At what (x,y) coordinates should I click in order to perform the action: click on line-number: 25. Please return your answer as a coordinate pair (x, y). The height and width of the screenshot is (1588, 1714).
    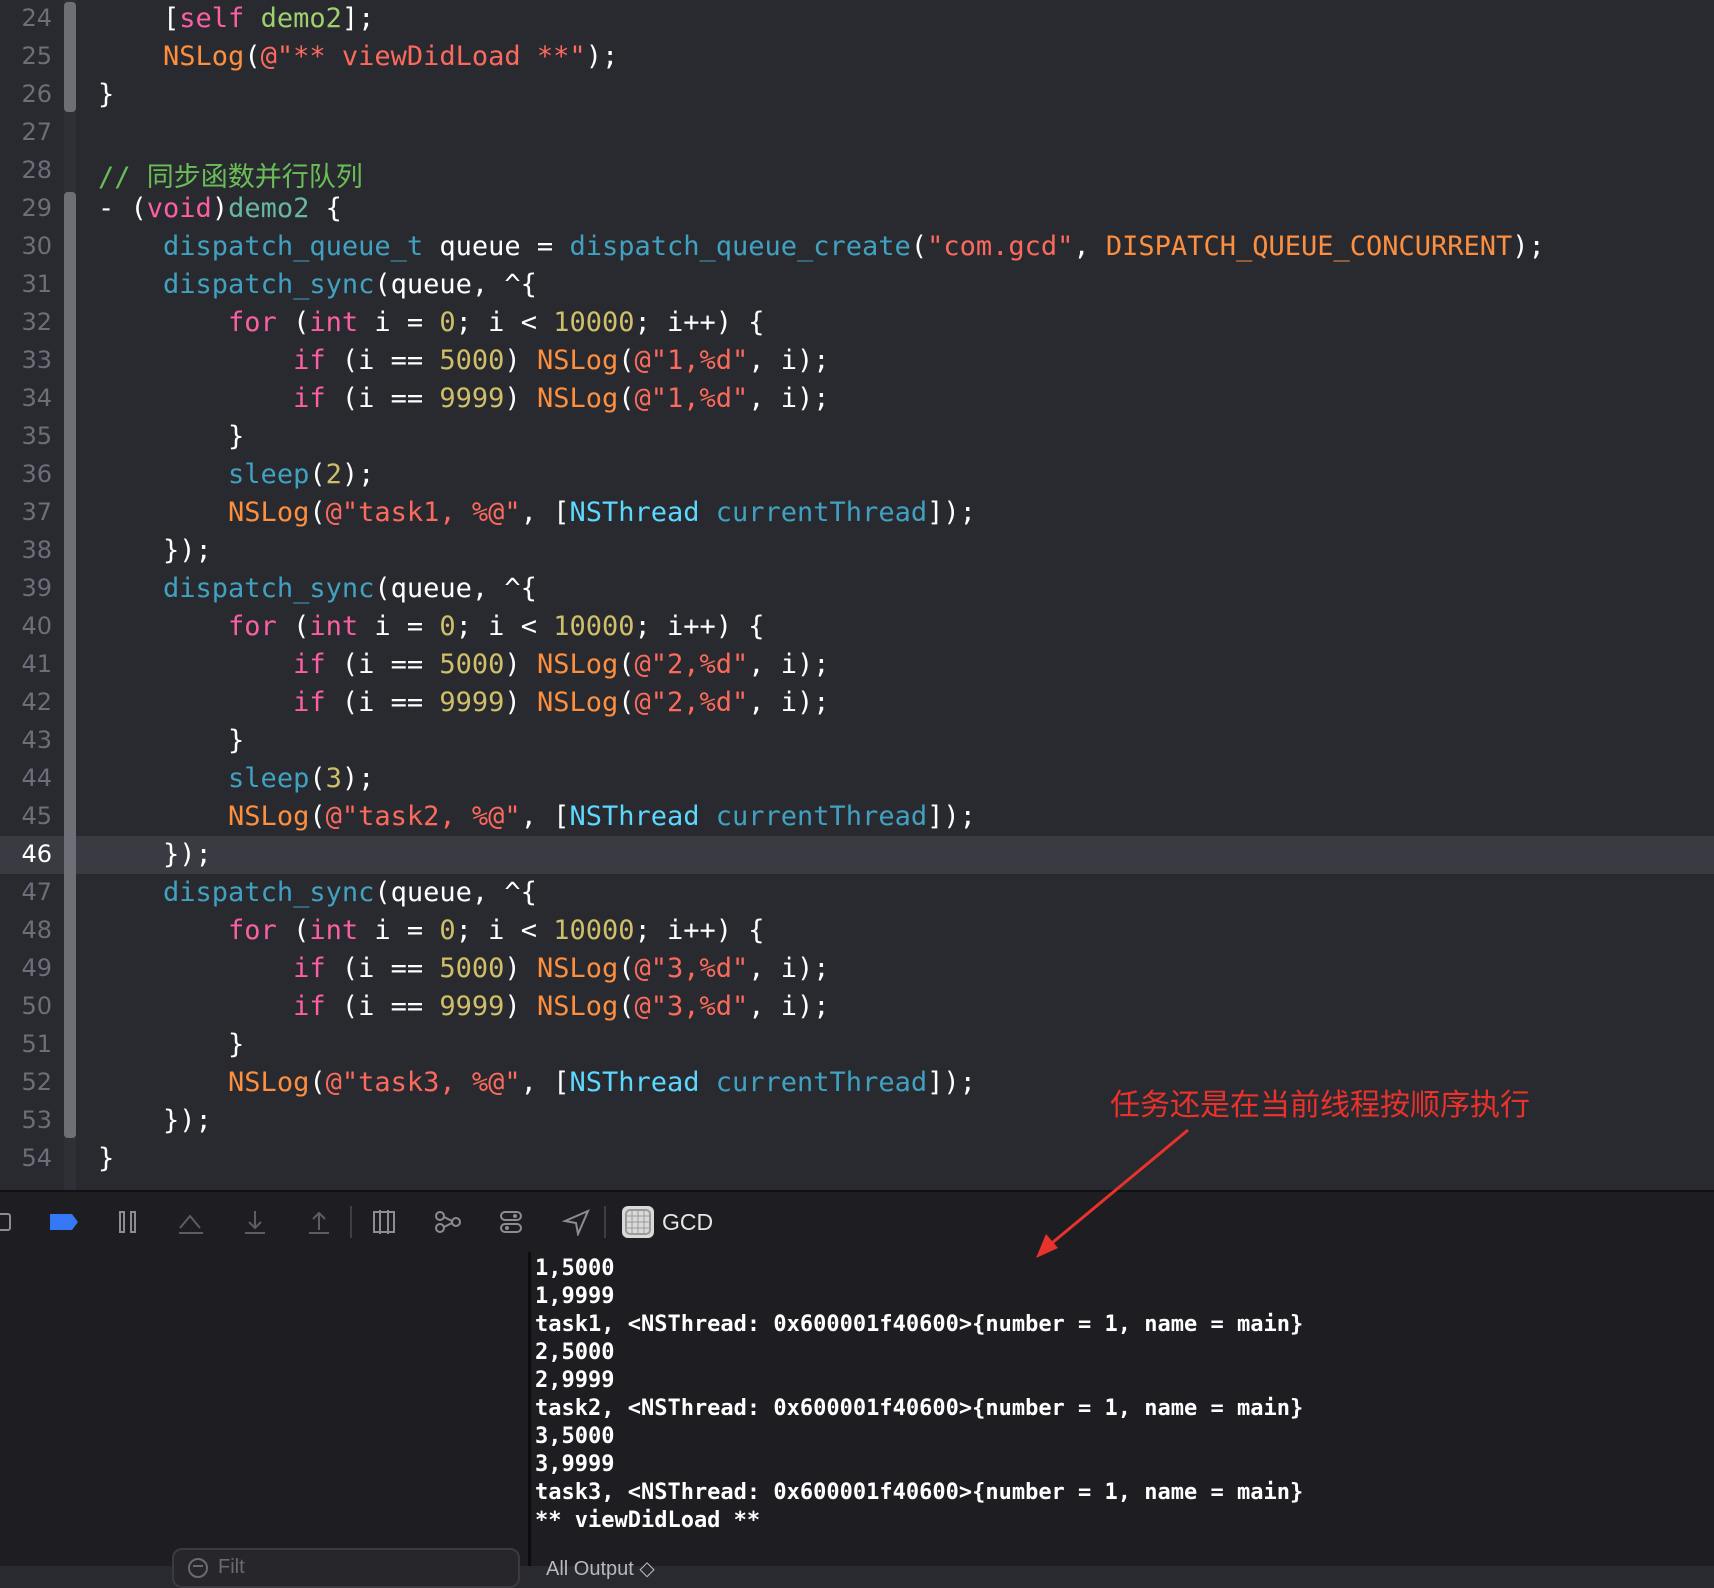
    Looking at the image, I should click on (26, 56).